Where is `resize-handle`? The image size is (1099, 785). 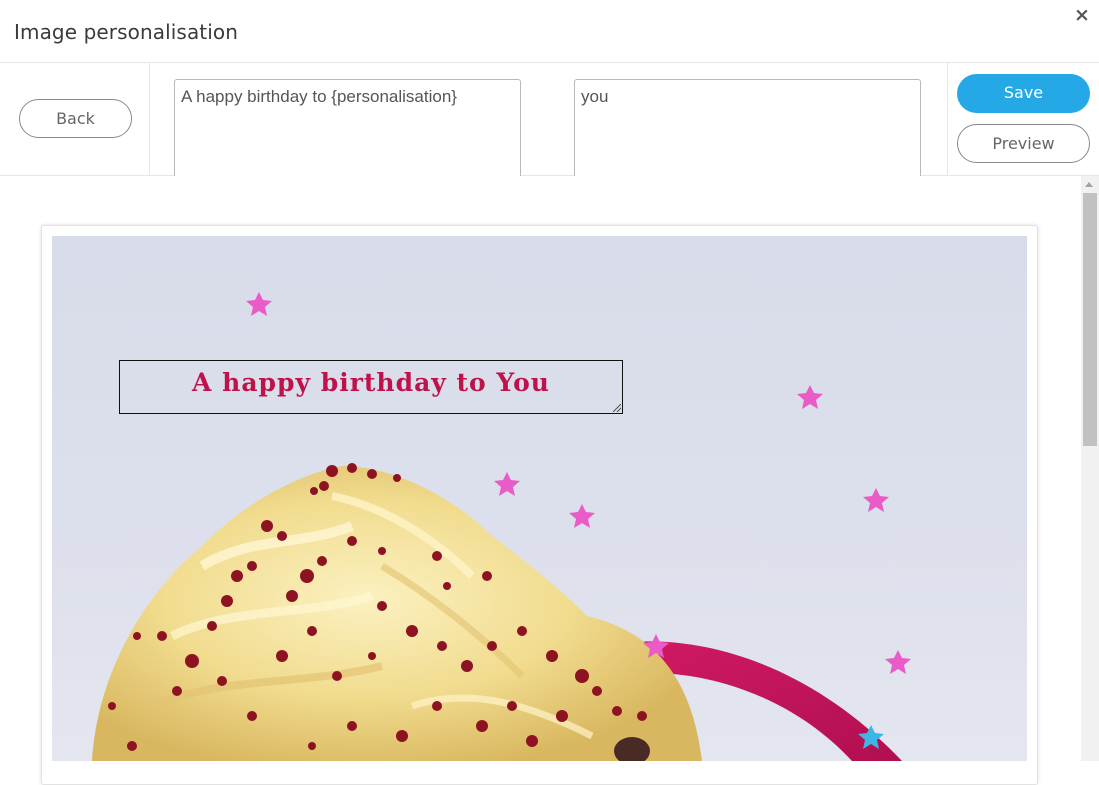
resize-handle is located at coordinates (617, 408).